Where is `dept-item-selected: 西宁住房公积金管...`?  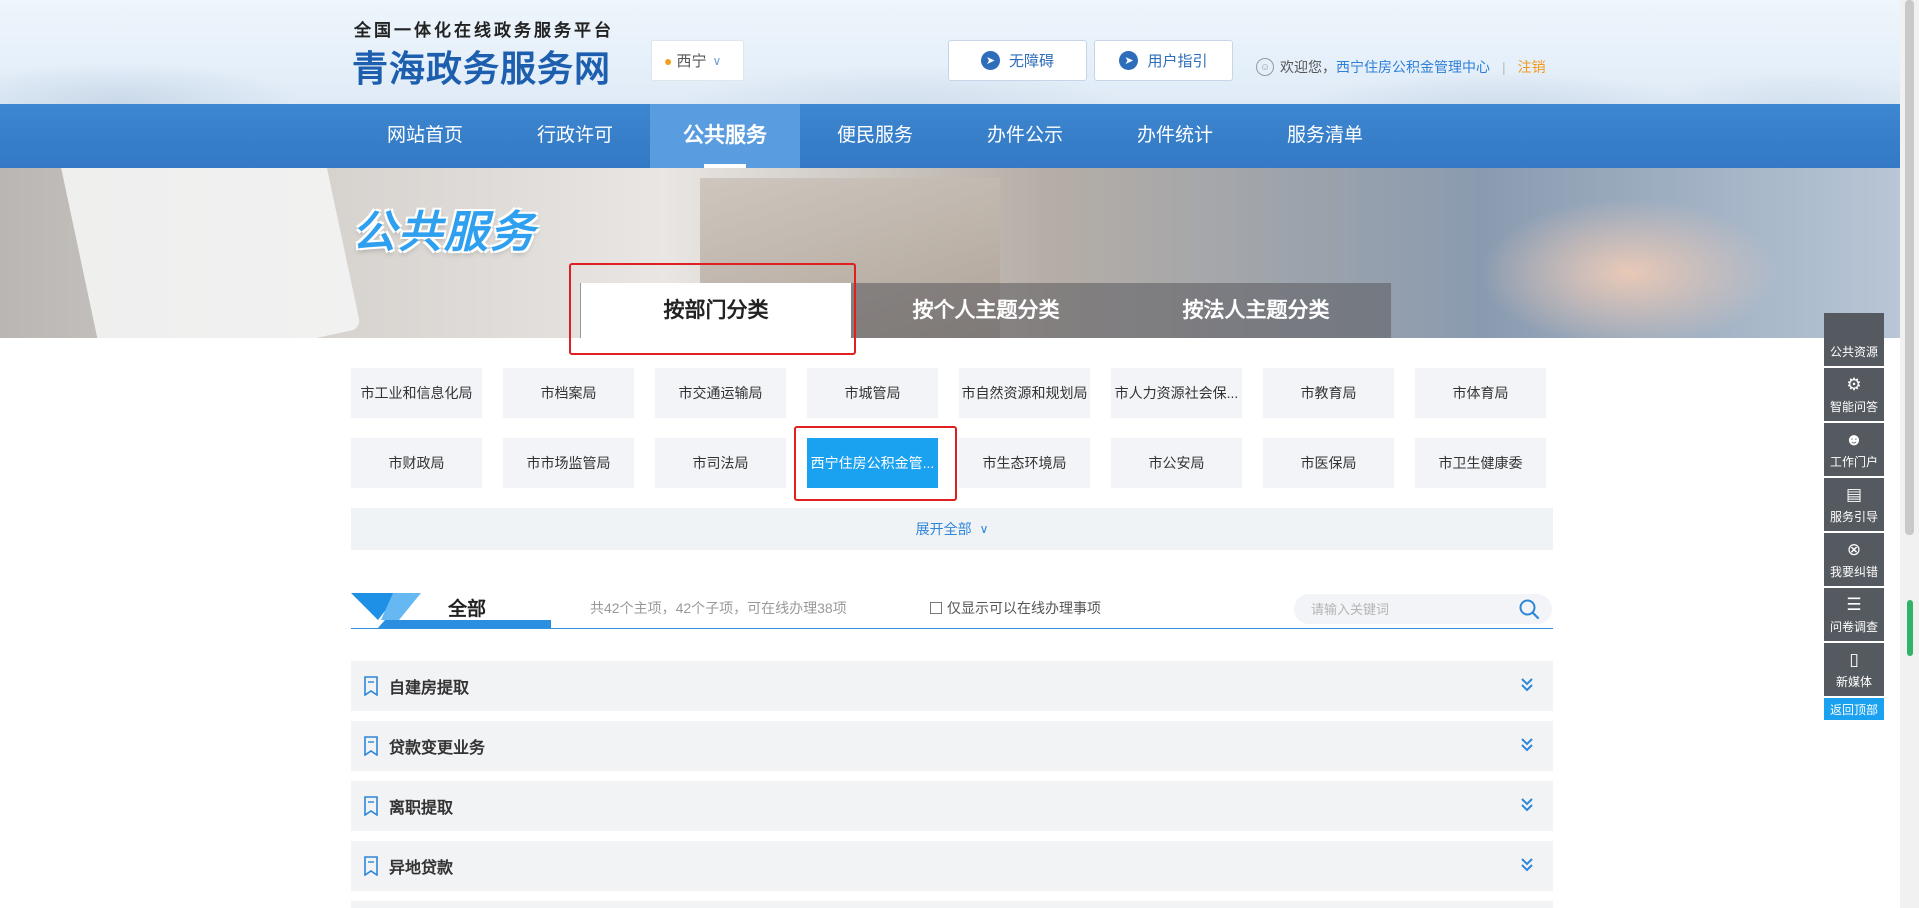 dept-item-selected: 西宁住房公积金管... is located at coordinates (872, 463).